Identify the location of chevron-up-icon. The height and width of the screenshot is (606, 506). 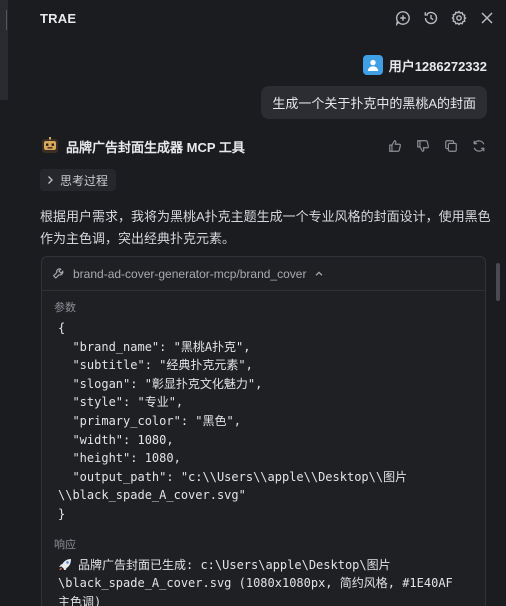
(319, 274).